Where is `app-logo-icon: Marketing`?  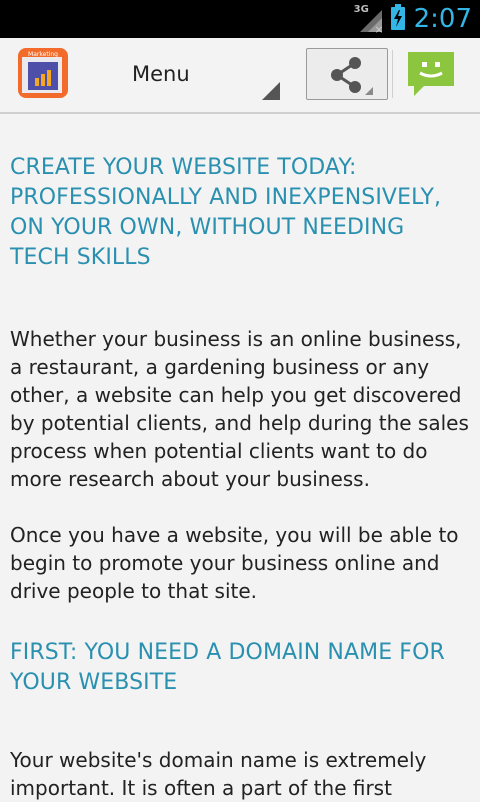 app-logo-icon: Marketing is located at coordinates (43, 73).